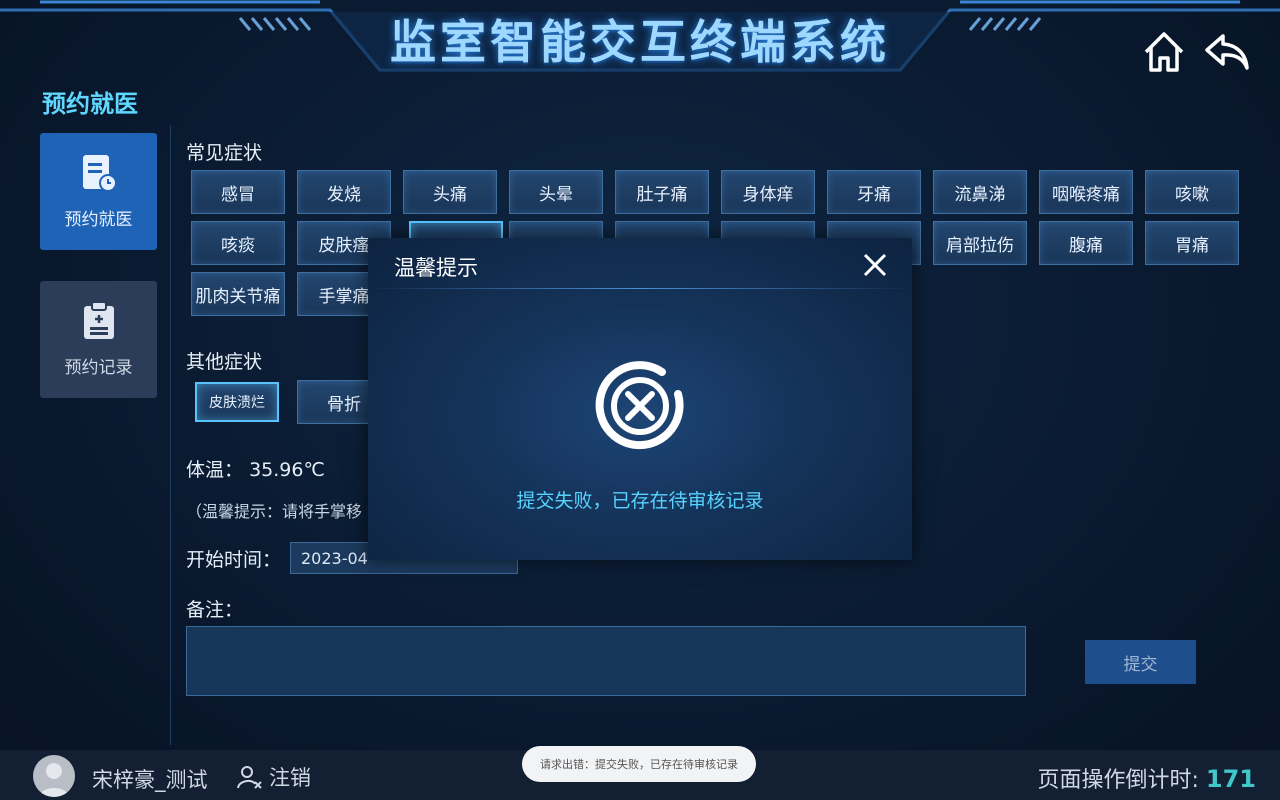 This screenshot has width=1280, height=800. What do you see at coordinates (238, 294) in the screenshot?
I see `symptom-chip: 肌肉关节痛` at bounding box center [238, 294].